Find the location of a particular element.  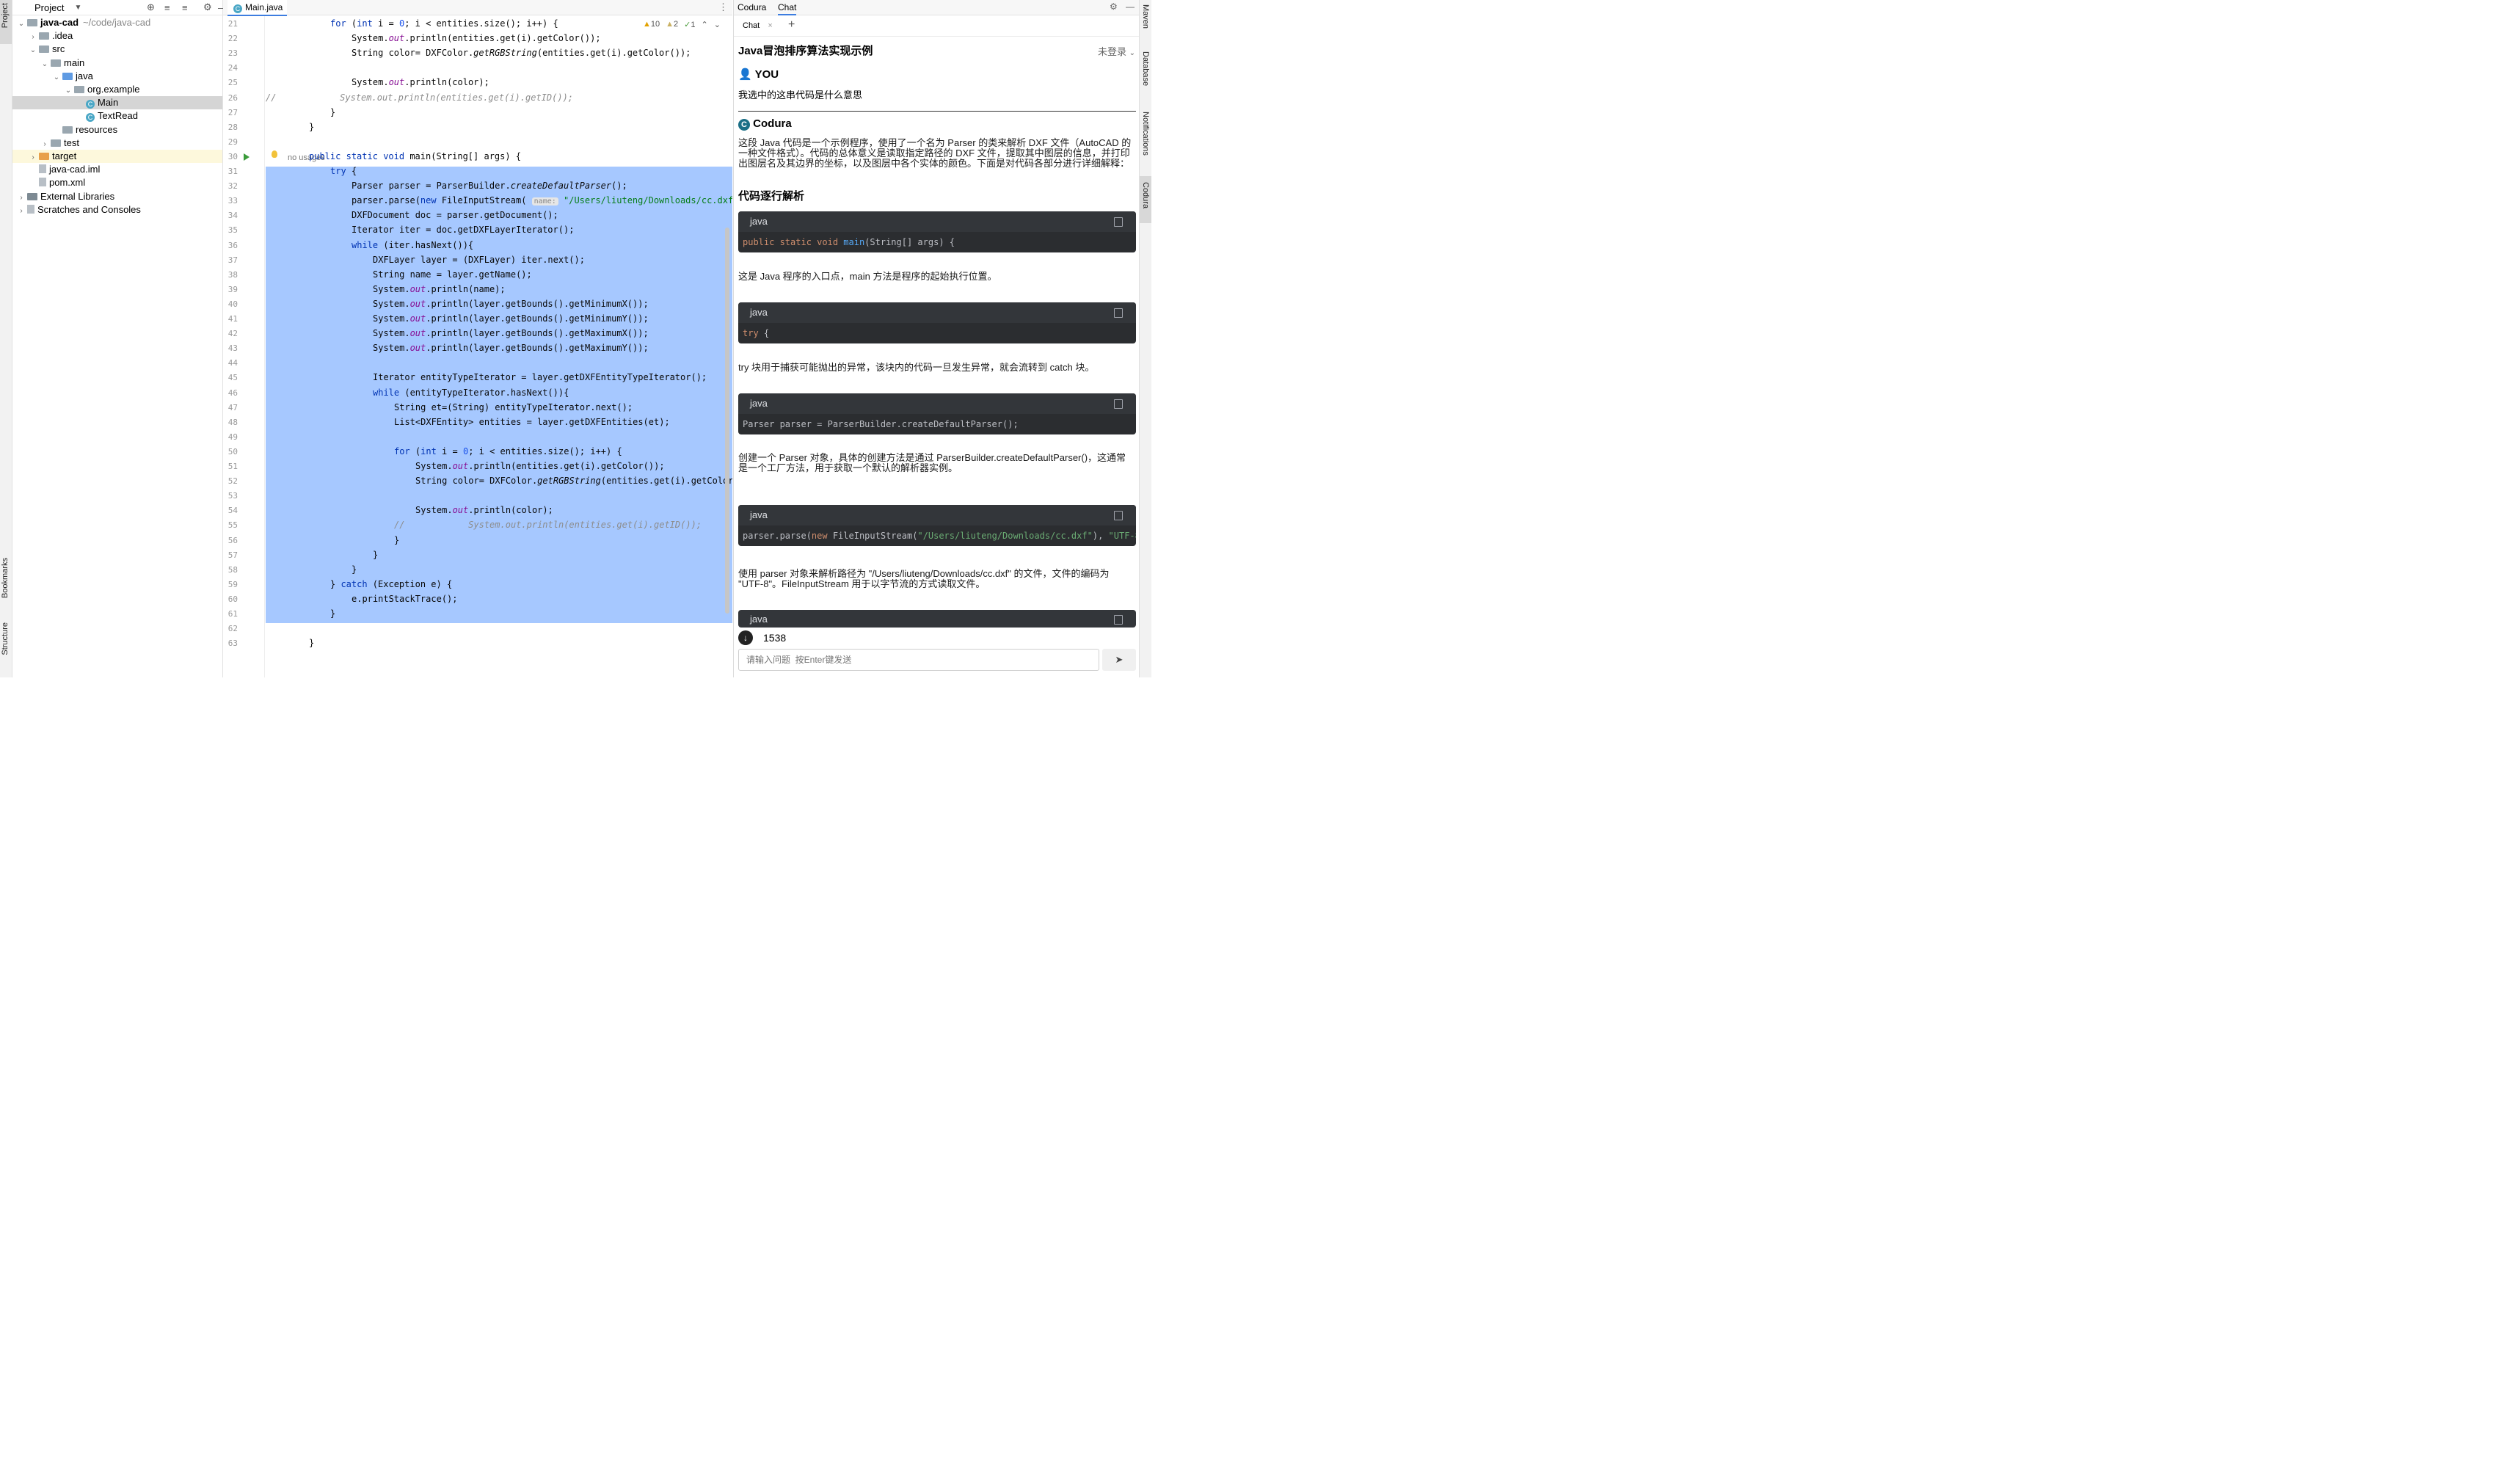

lightbulb-icon is located at coordinates (274, 154).